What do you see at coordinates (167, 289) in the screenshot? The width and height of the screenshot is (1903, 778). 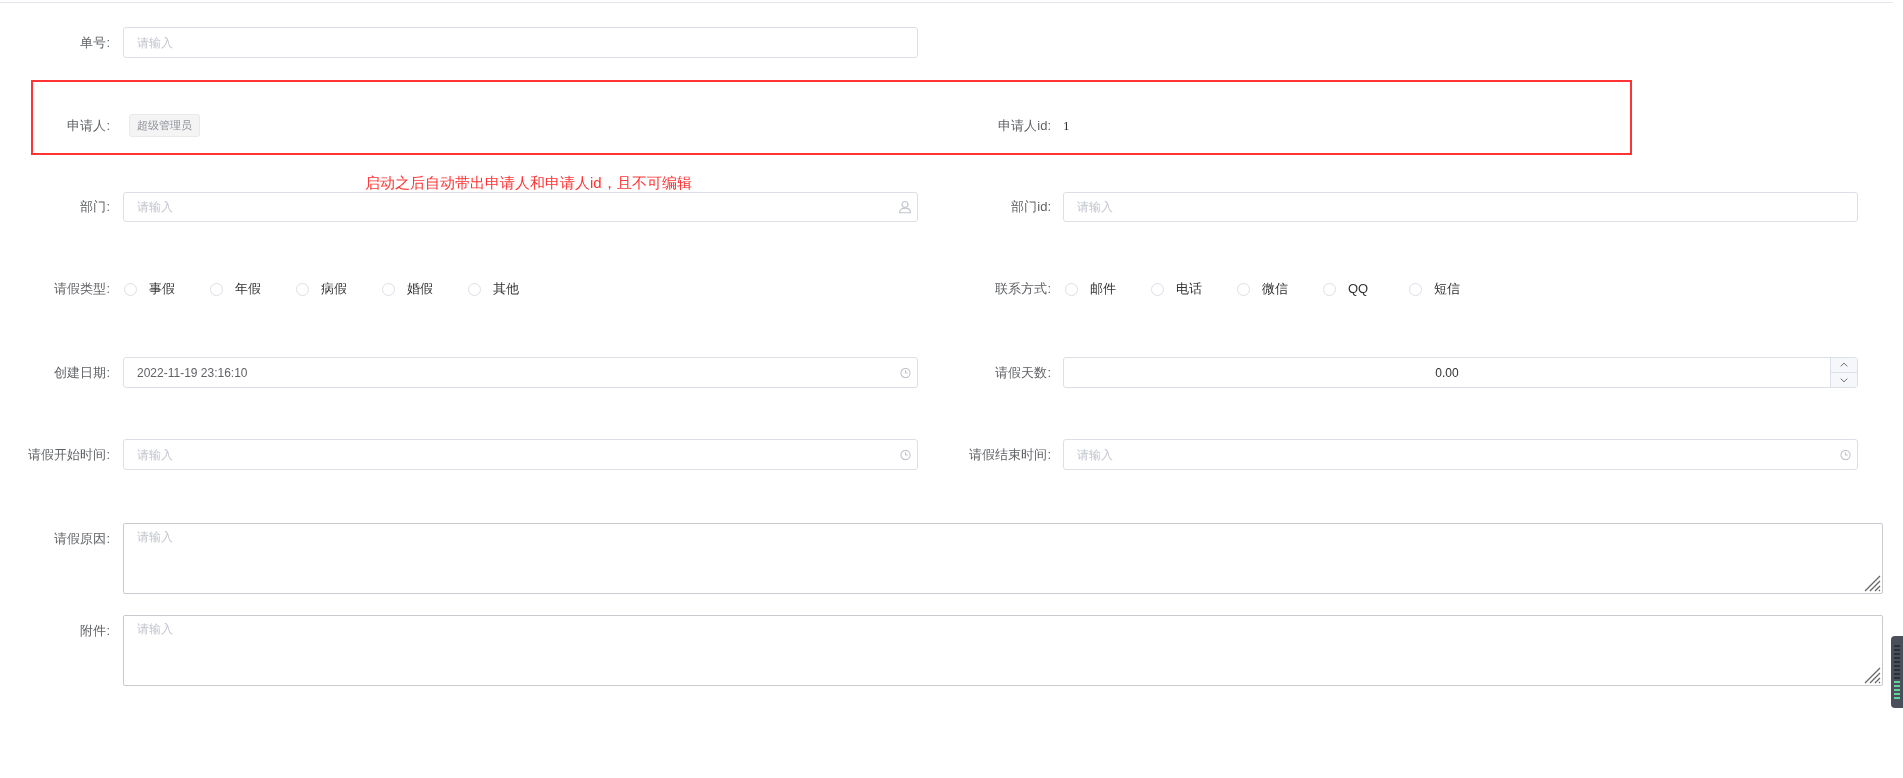 I see `radio-option: 事假` at bounding box center [167, 289].